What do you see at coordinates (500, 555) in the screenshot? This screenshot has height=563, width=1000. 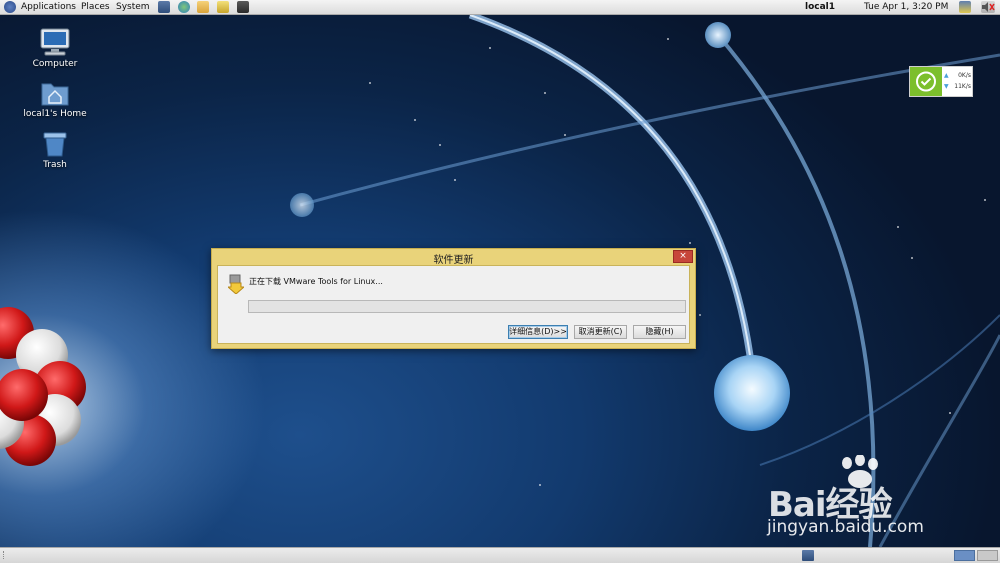 I see `bottom-panel` at bounding box center [500, 555].